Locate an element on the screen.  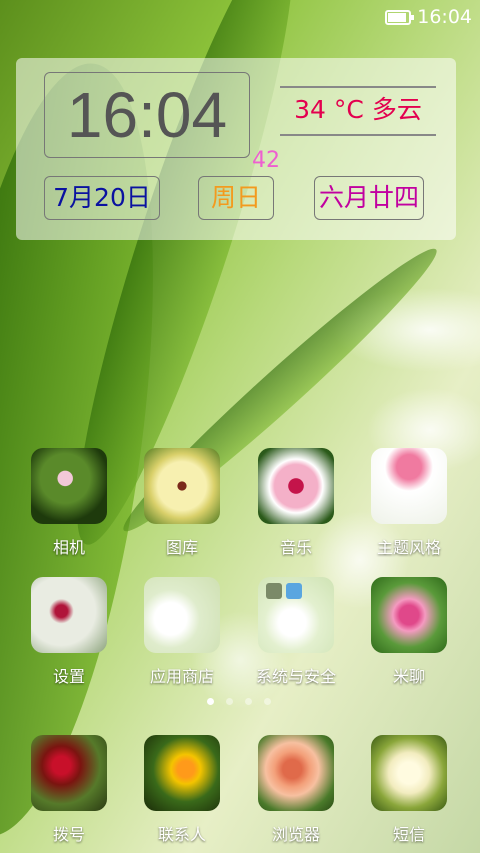
app-label: 设置 is located at coordinates (68, 676).